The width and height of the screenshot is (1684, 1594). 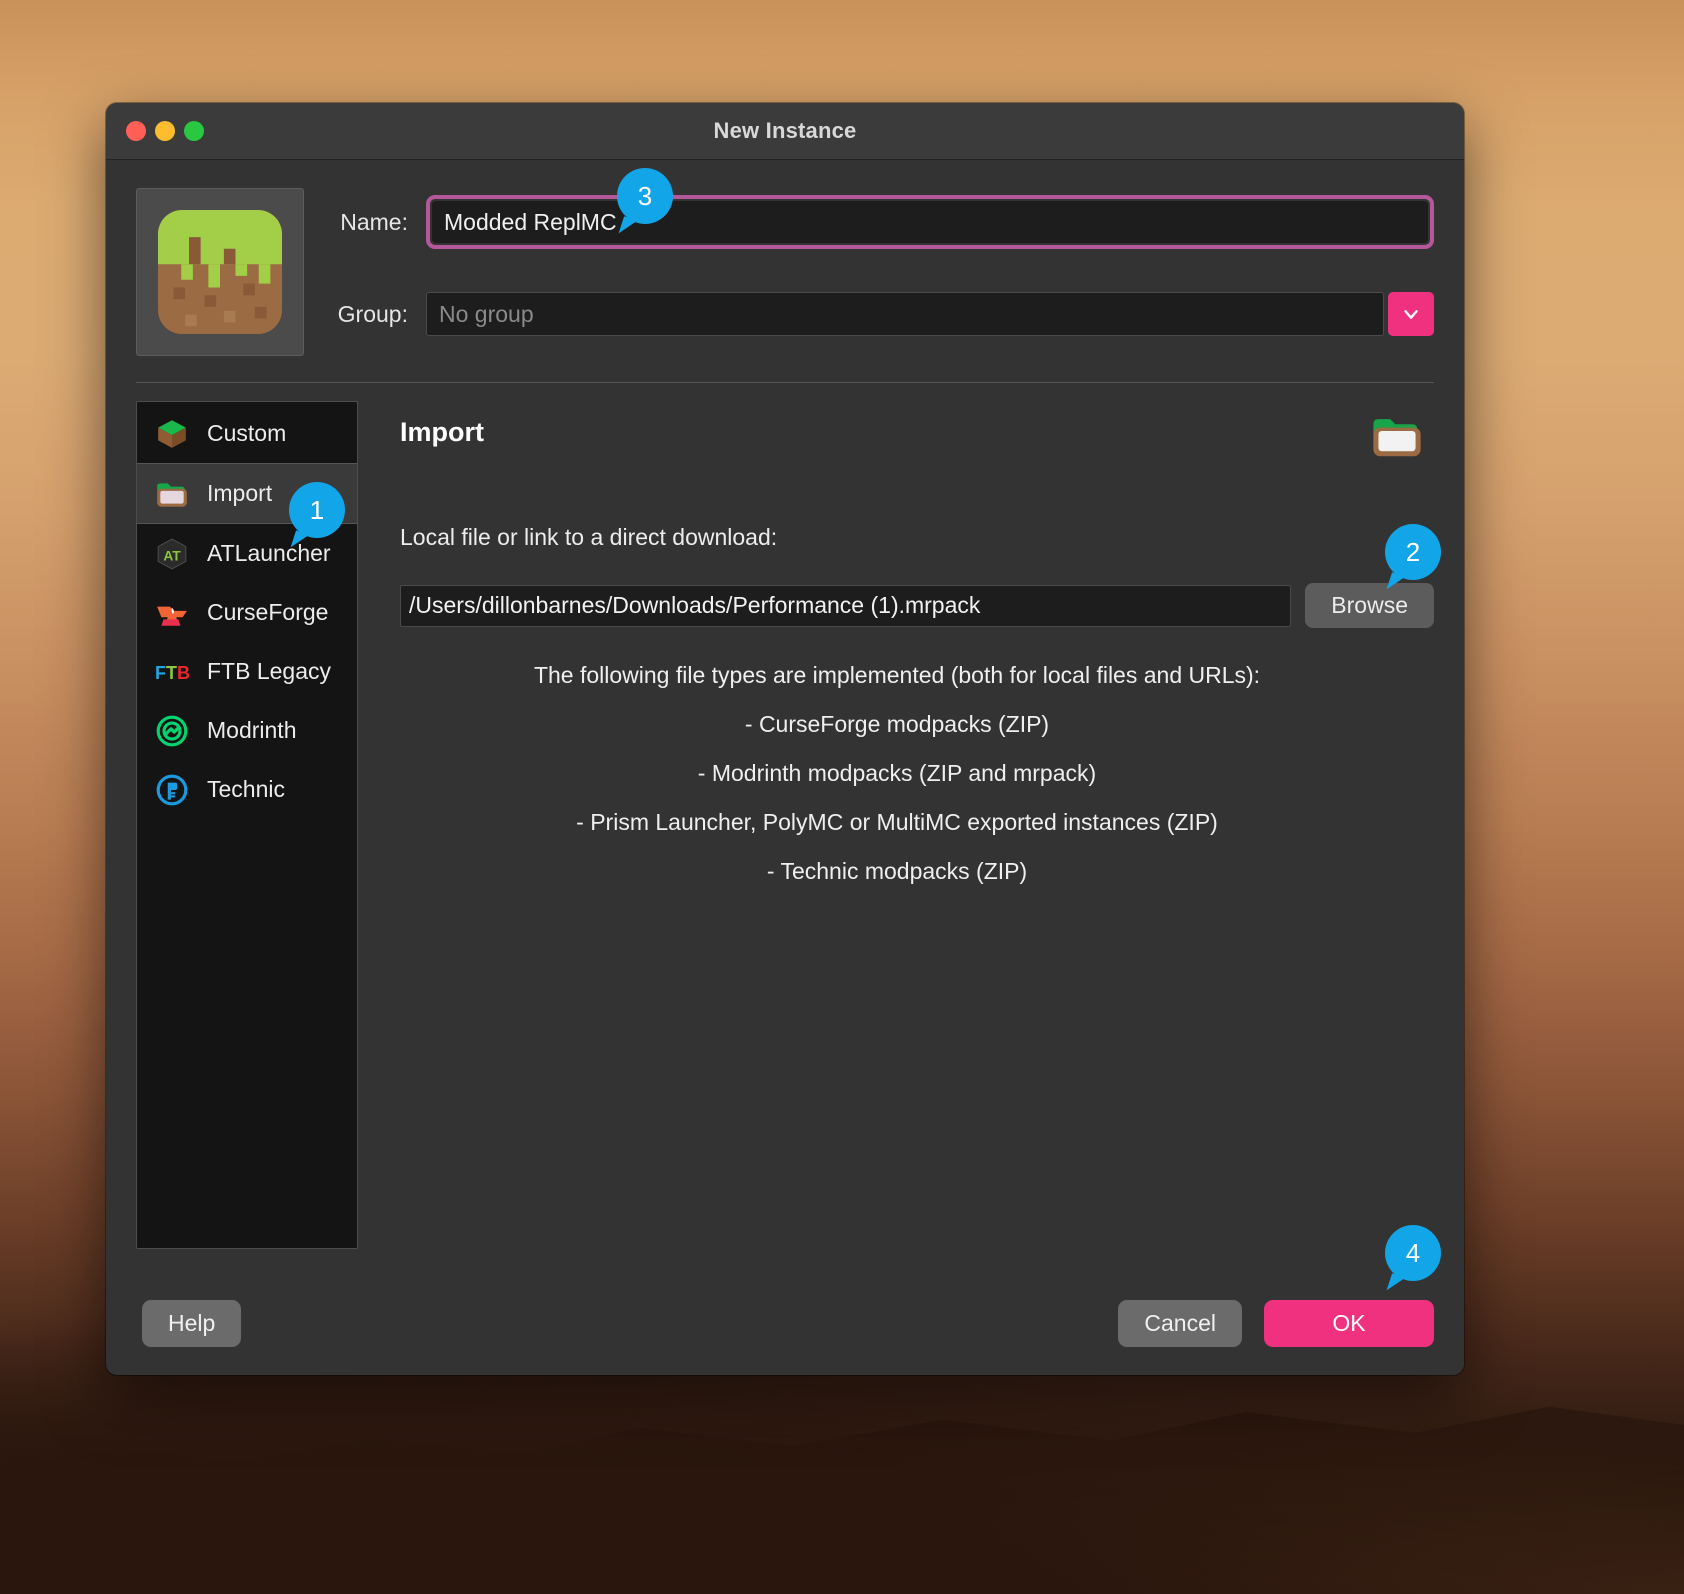 I want to click on svg-text: B, so click(x=183, y=673).